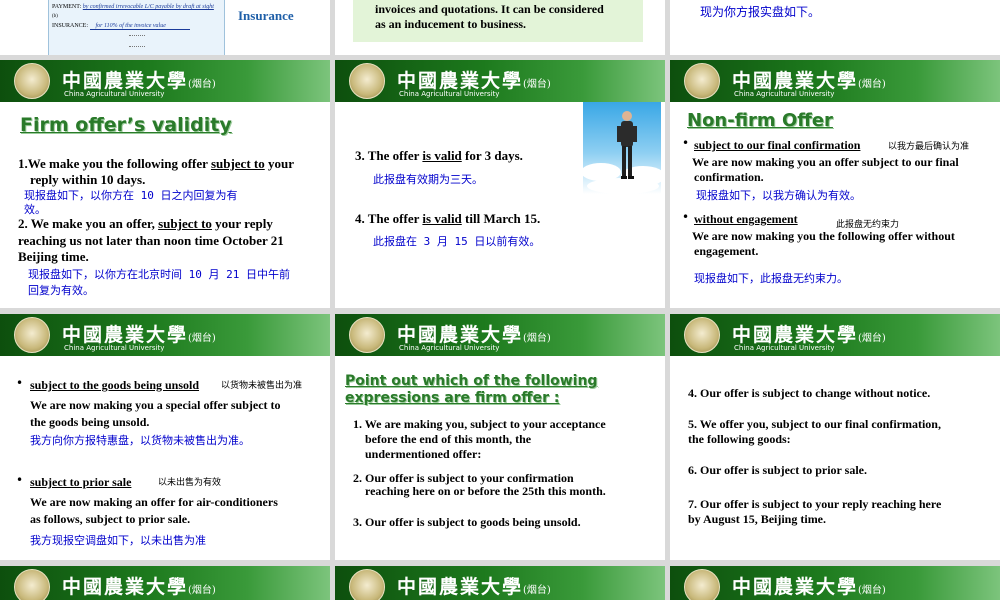 This screenshot has height=600, width=1000. I want to click on question7-line2: by August 15, Beijing time., so click(757, 519).